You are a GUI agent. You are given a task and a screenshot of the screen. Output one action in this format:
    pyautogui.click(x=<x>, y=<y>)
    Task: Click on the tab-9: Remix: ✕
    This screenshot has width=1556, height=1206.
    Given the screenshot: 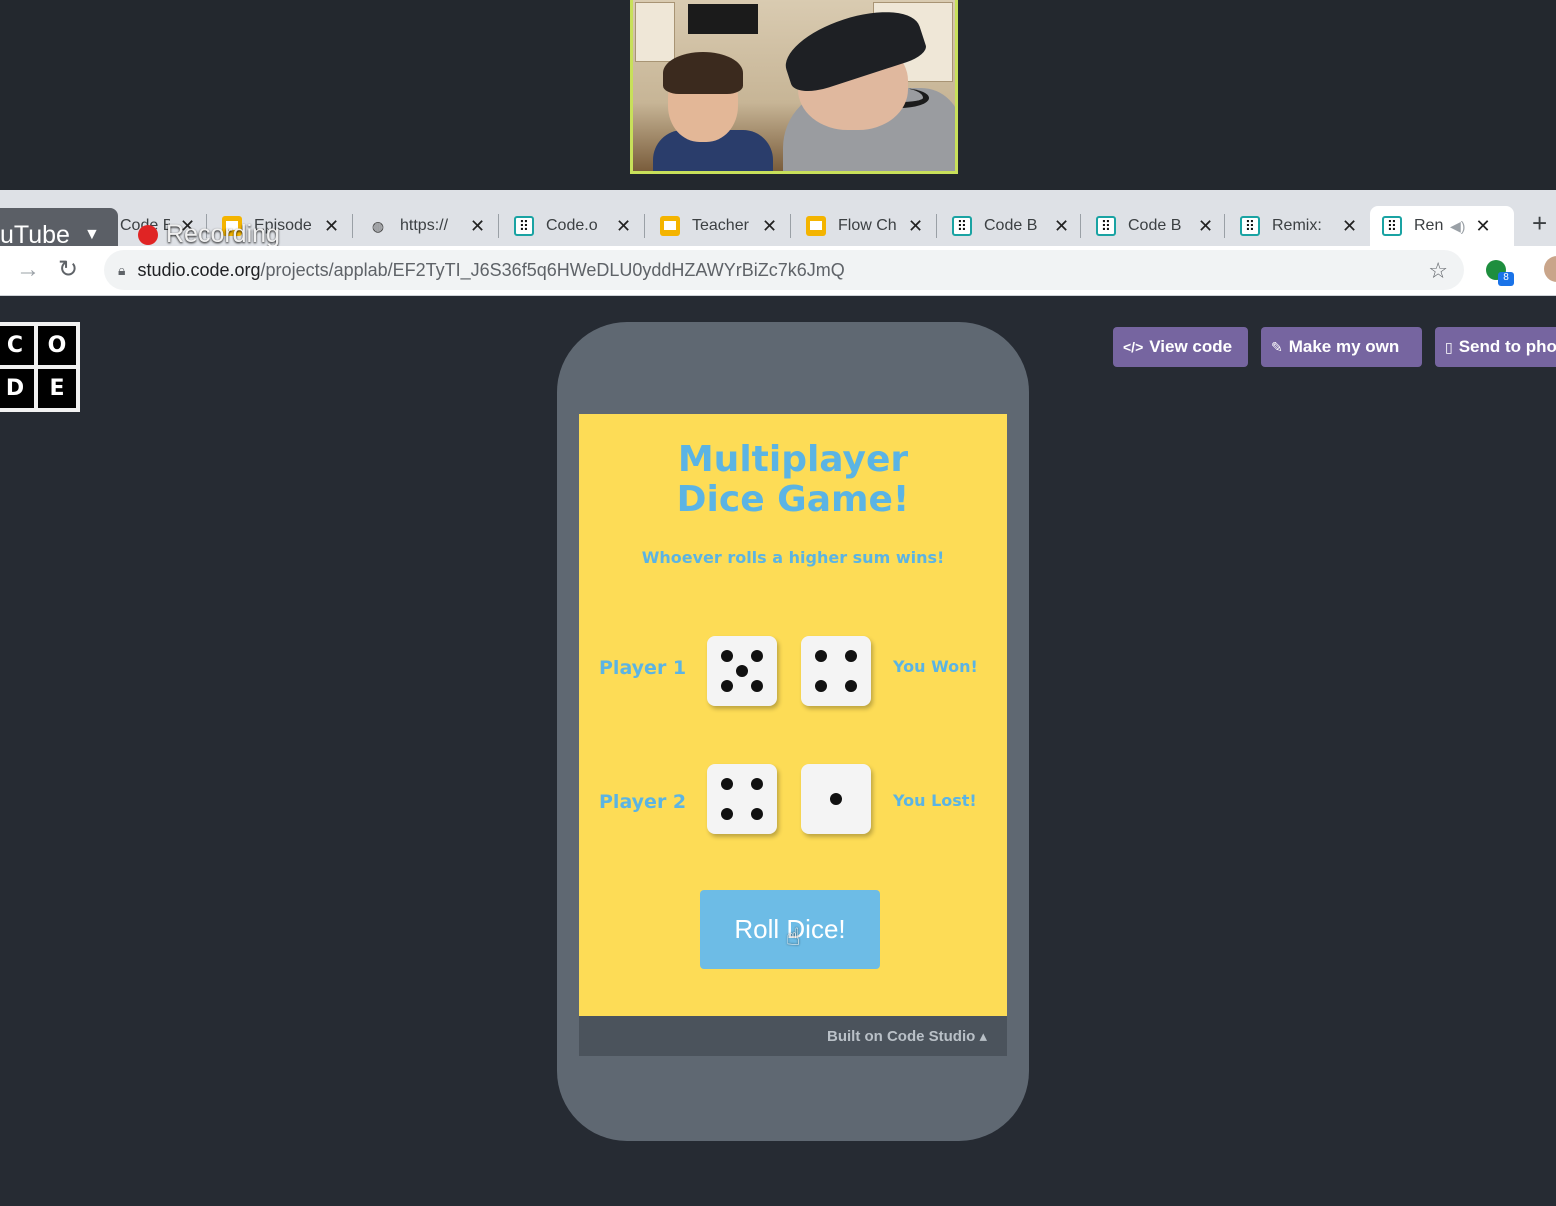 What is the action you would take?
    pyautogui.click(x=1292, y=226)
    